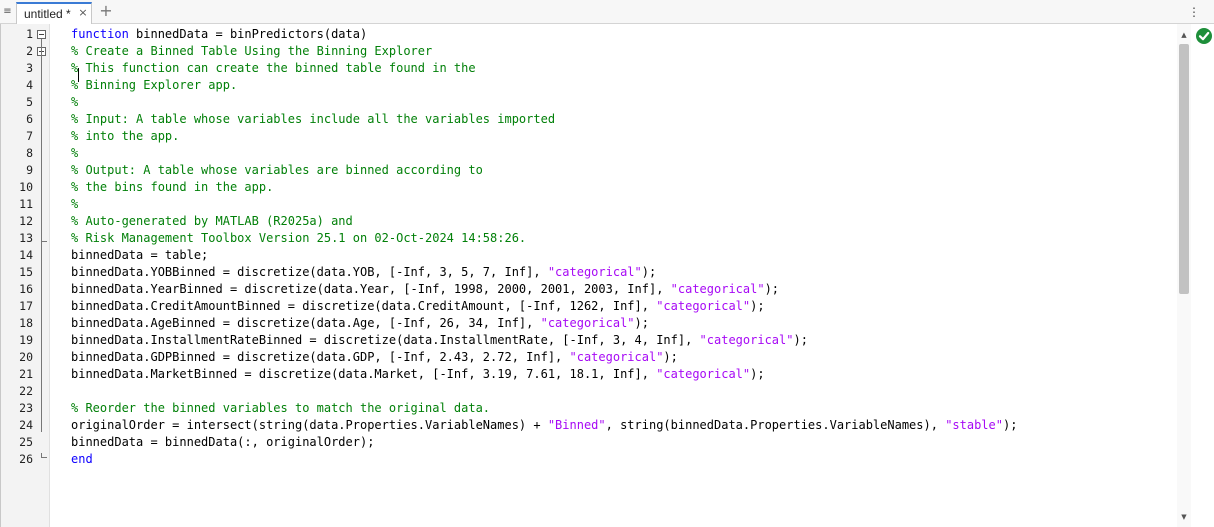 The image size is (1214, 527). I want to click on add-tab-icon: +, so click(106, 11).